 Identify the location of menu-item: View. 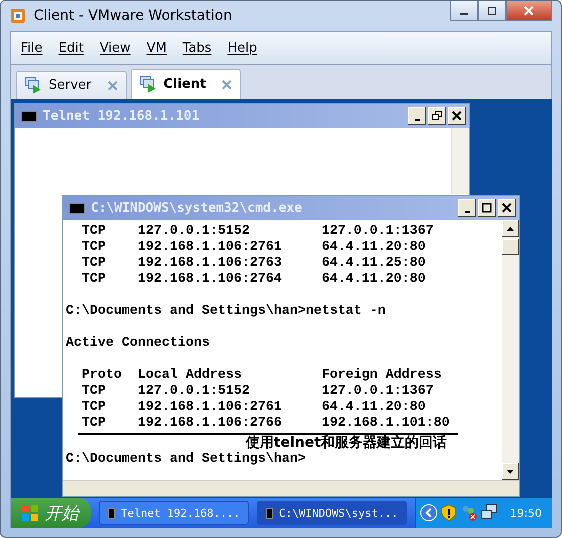
(115, 48).